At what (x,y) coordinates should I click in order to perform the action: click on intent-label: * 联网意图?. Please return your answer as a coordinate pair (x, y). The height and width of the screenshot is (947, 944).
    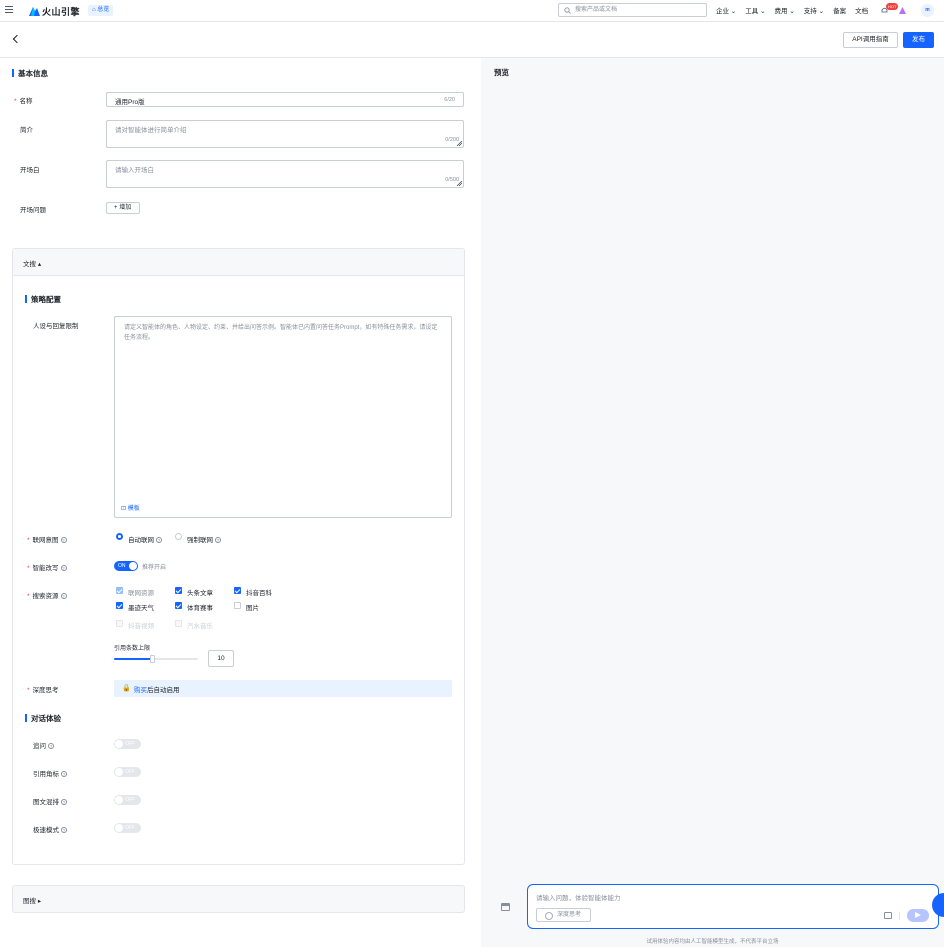
    Looking at the image, I should click on (47, 540).